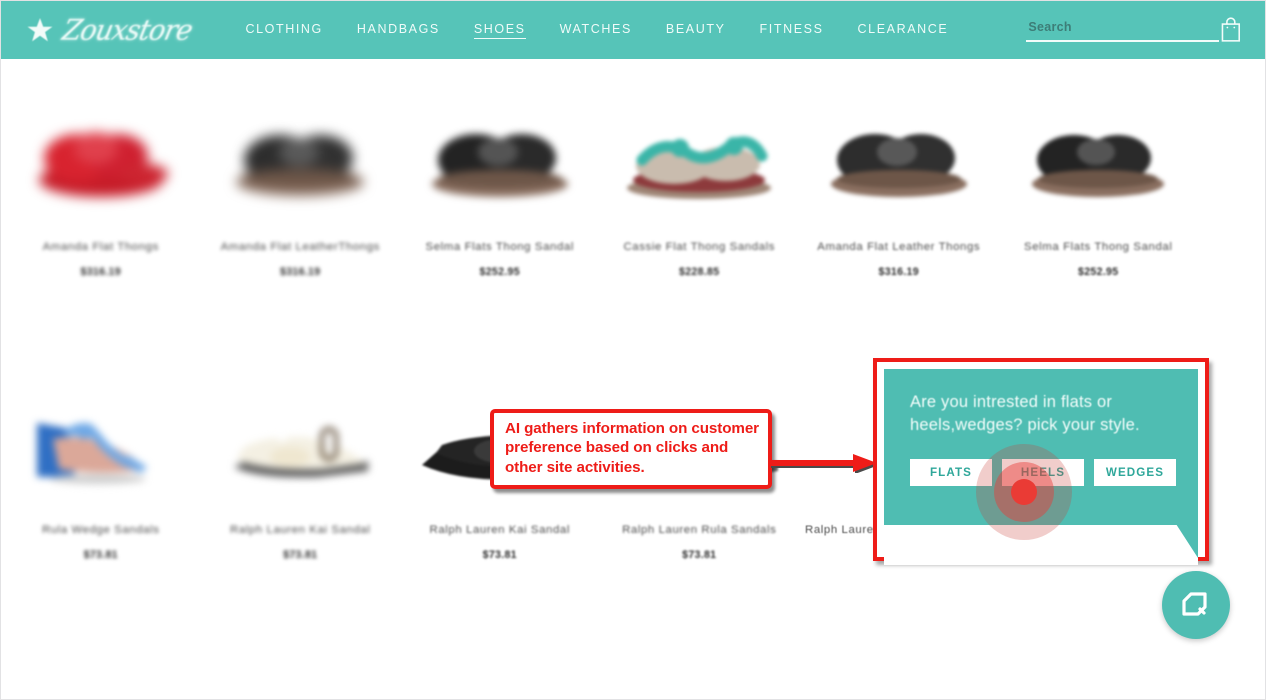 The height and width of the screenshot is (700, 1266). I want to click on chat-option-wedges: WEDGES, so click(1135, 472).